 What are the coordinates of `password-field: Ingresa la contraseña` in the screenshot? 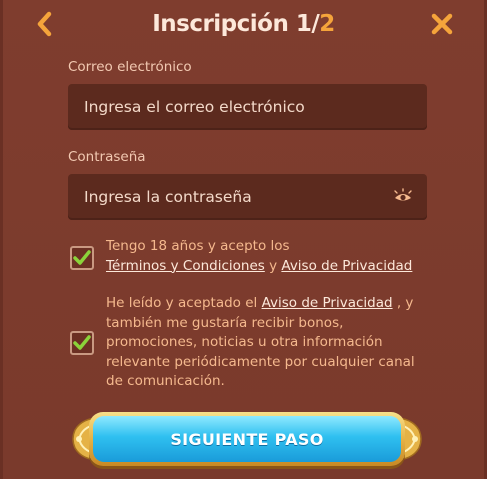 It's located at (247, 197).